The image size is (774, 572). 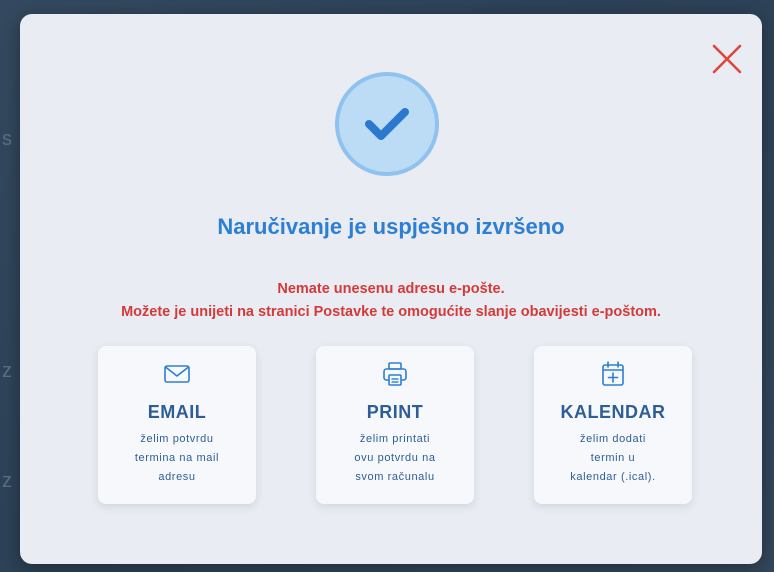 I want to click on close-icon, so click(x=727, y=59).